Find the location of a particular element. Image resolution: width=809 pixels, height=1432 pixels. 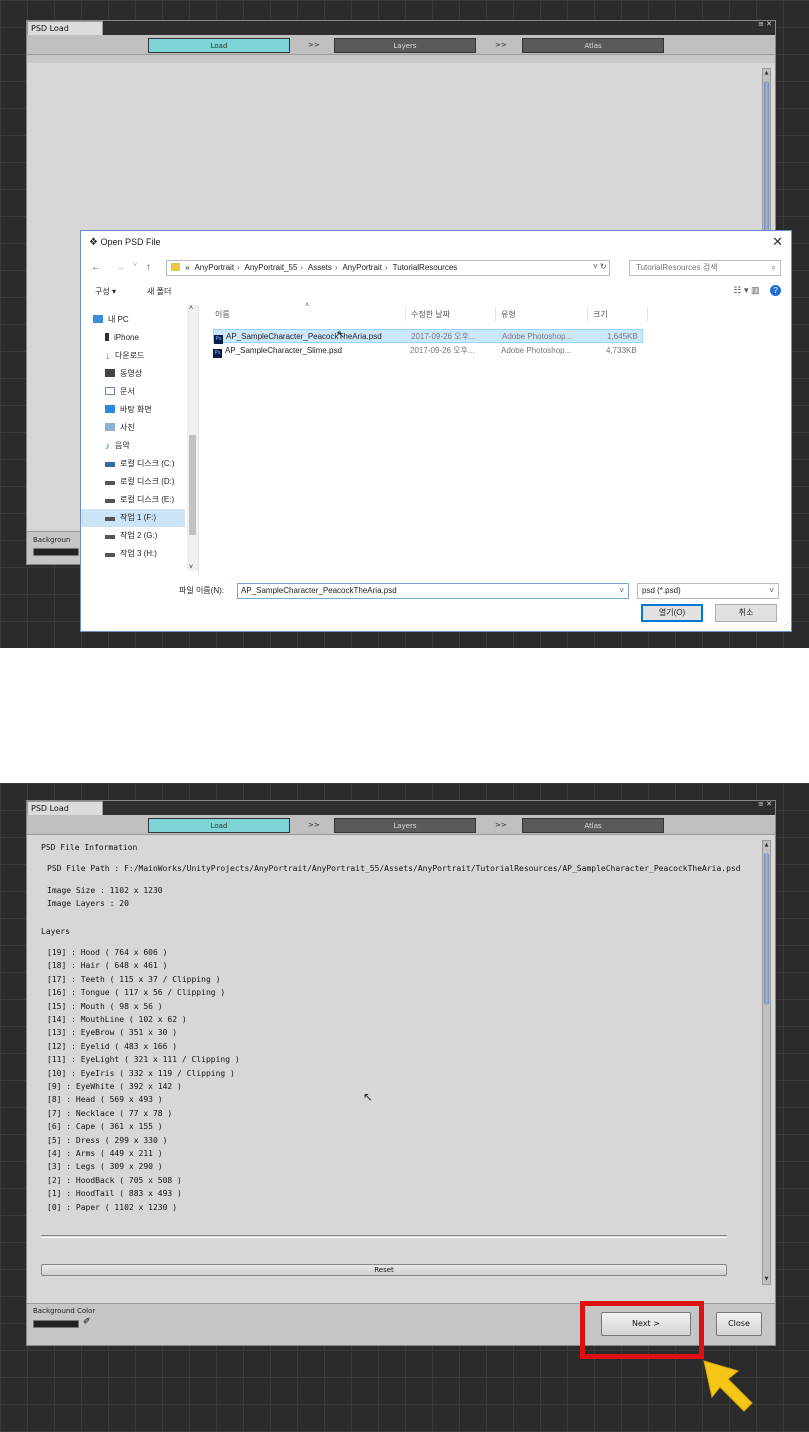

scroll-up-icon: ˄ is located at coordinates (191, 308).